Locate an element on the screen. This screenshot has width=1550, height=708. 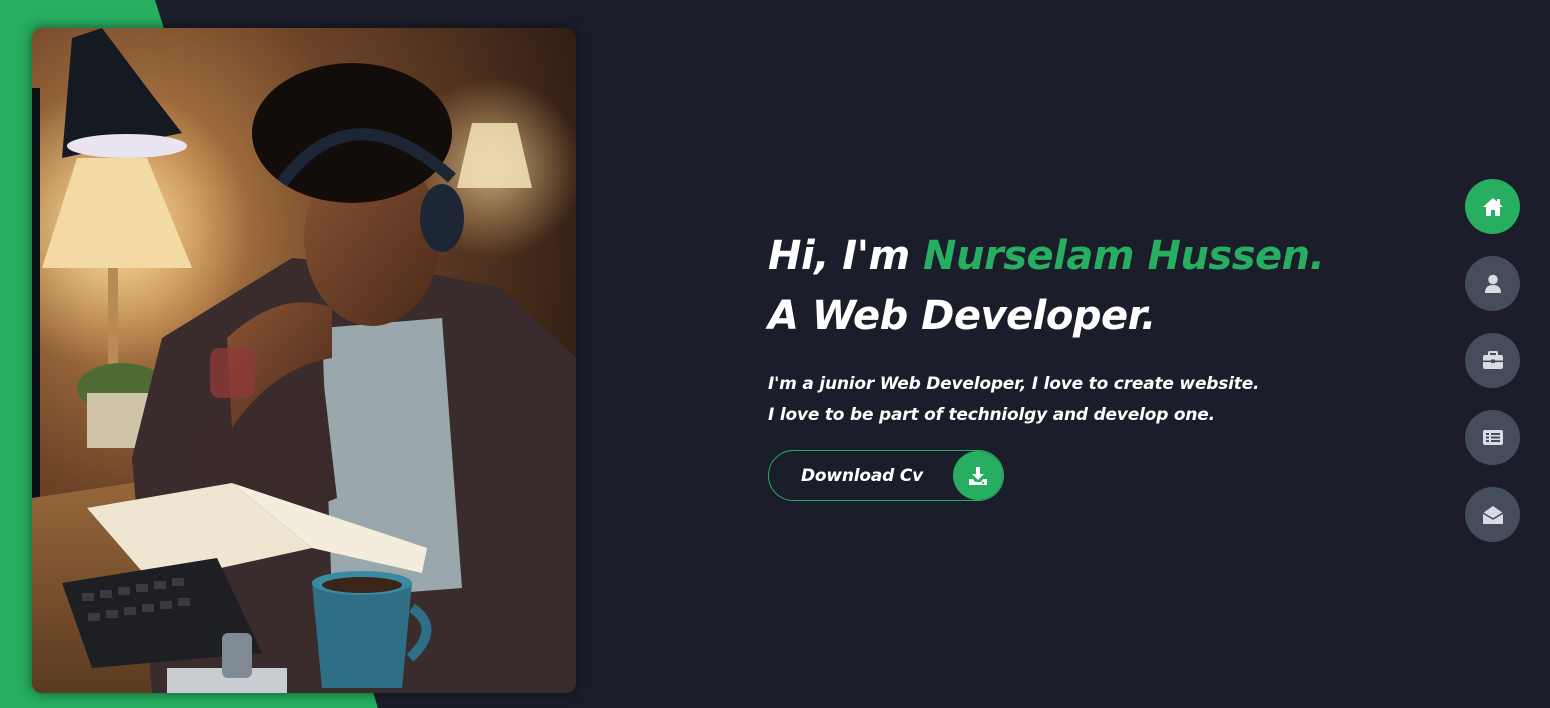
nav-about-button is located at coordinates (1492, 283).